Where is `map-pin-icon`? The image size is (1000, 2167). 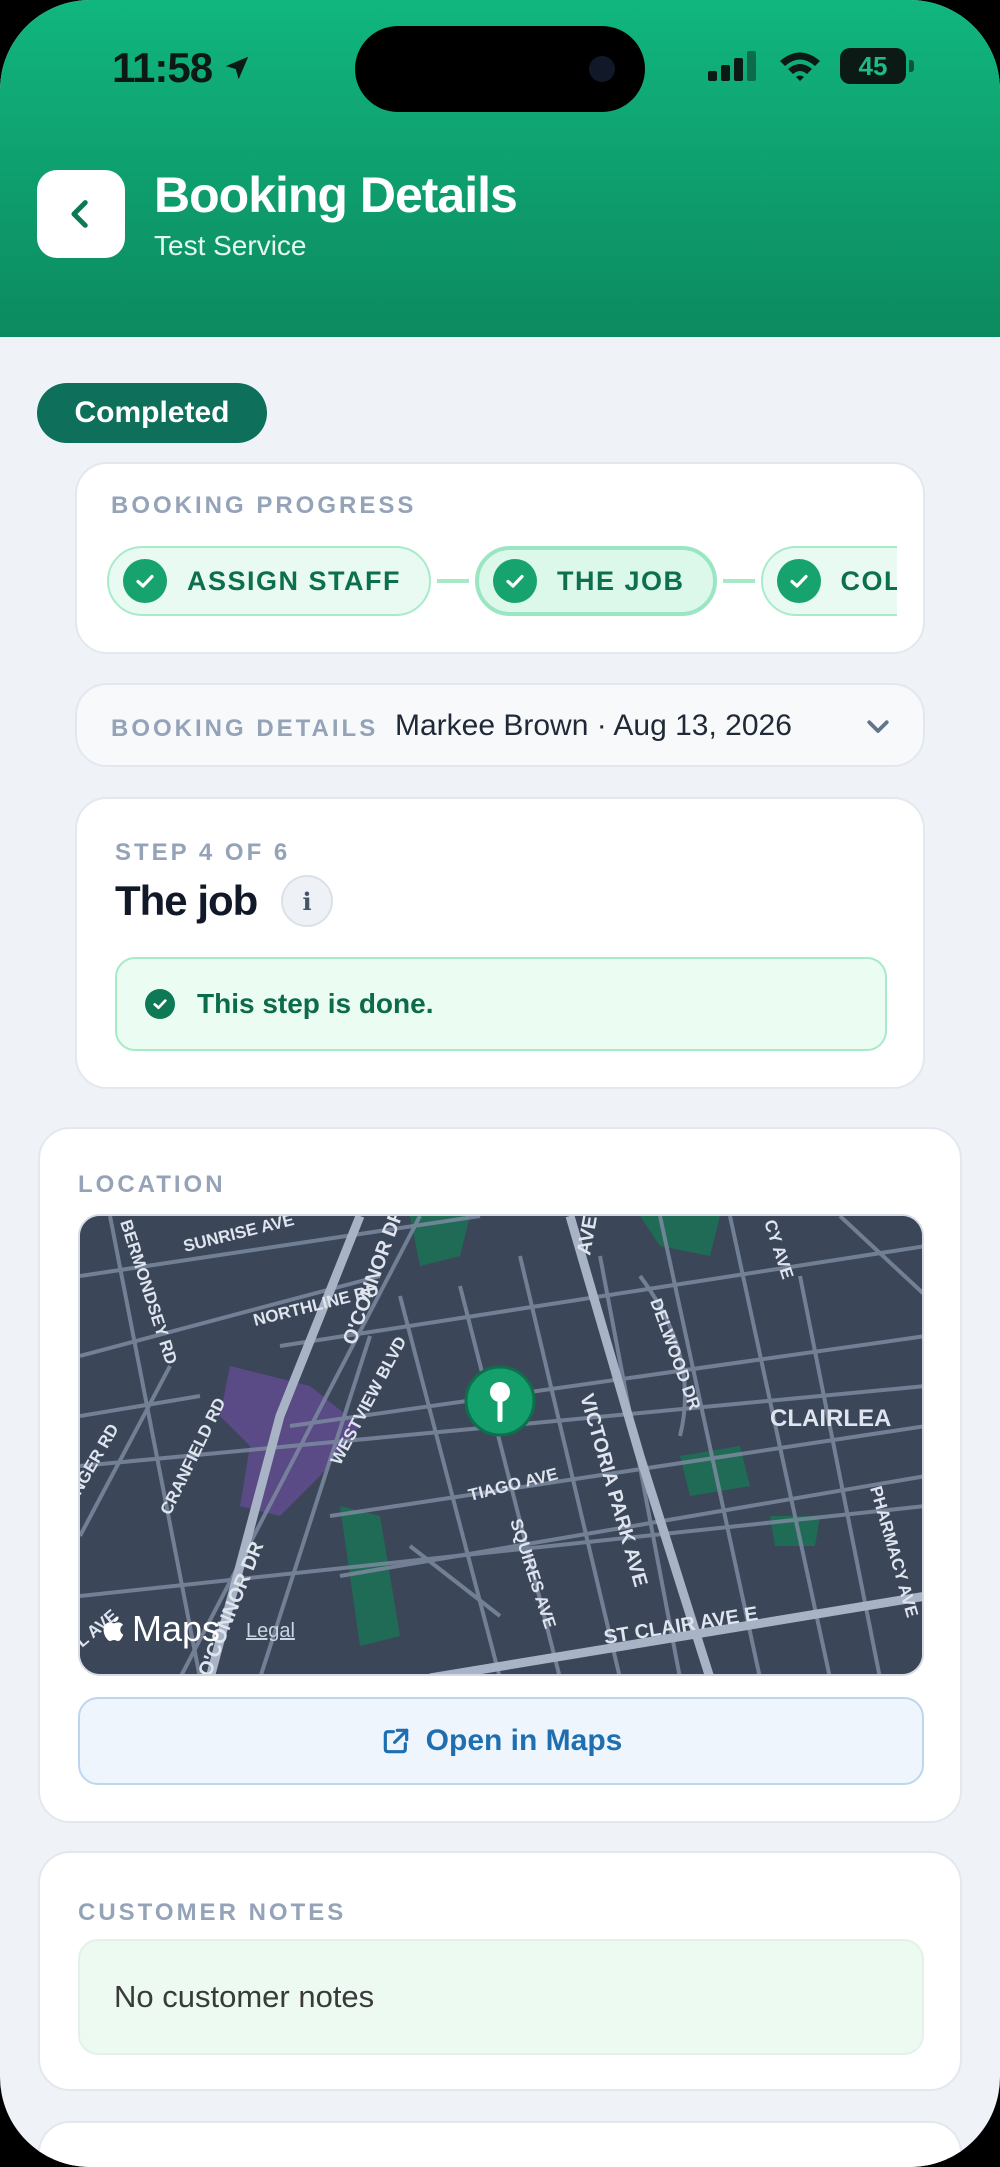
map-pin-icon is located at coordinates (500, 1401).